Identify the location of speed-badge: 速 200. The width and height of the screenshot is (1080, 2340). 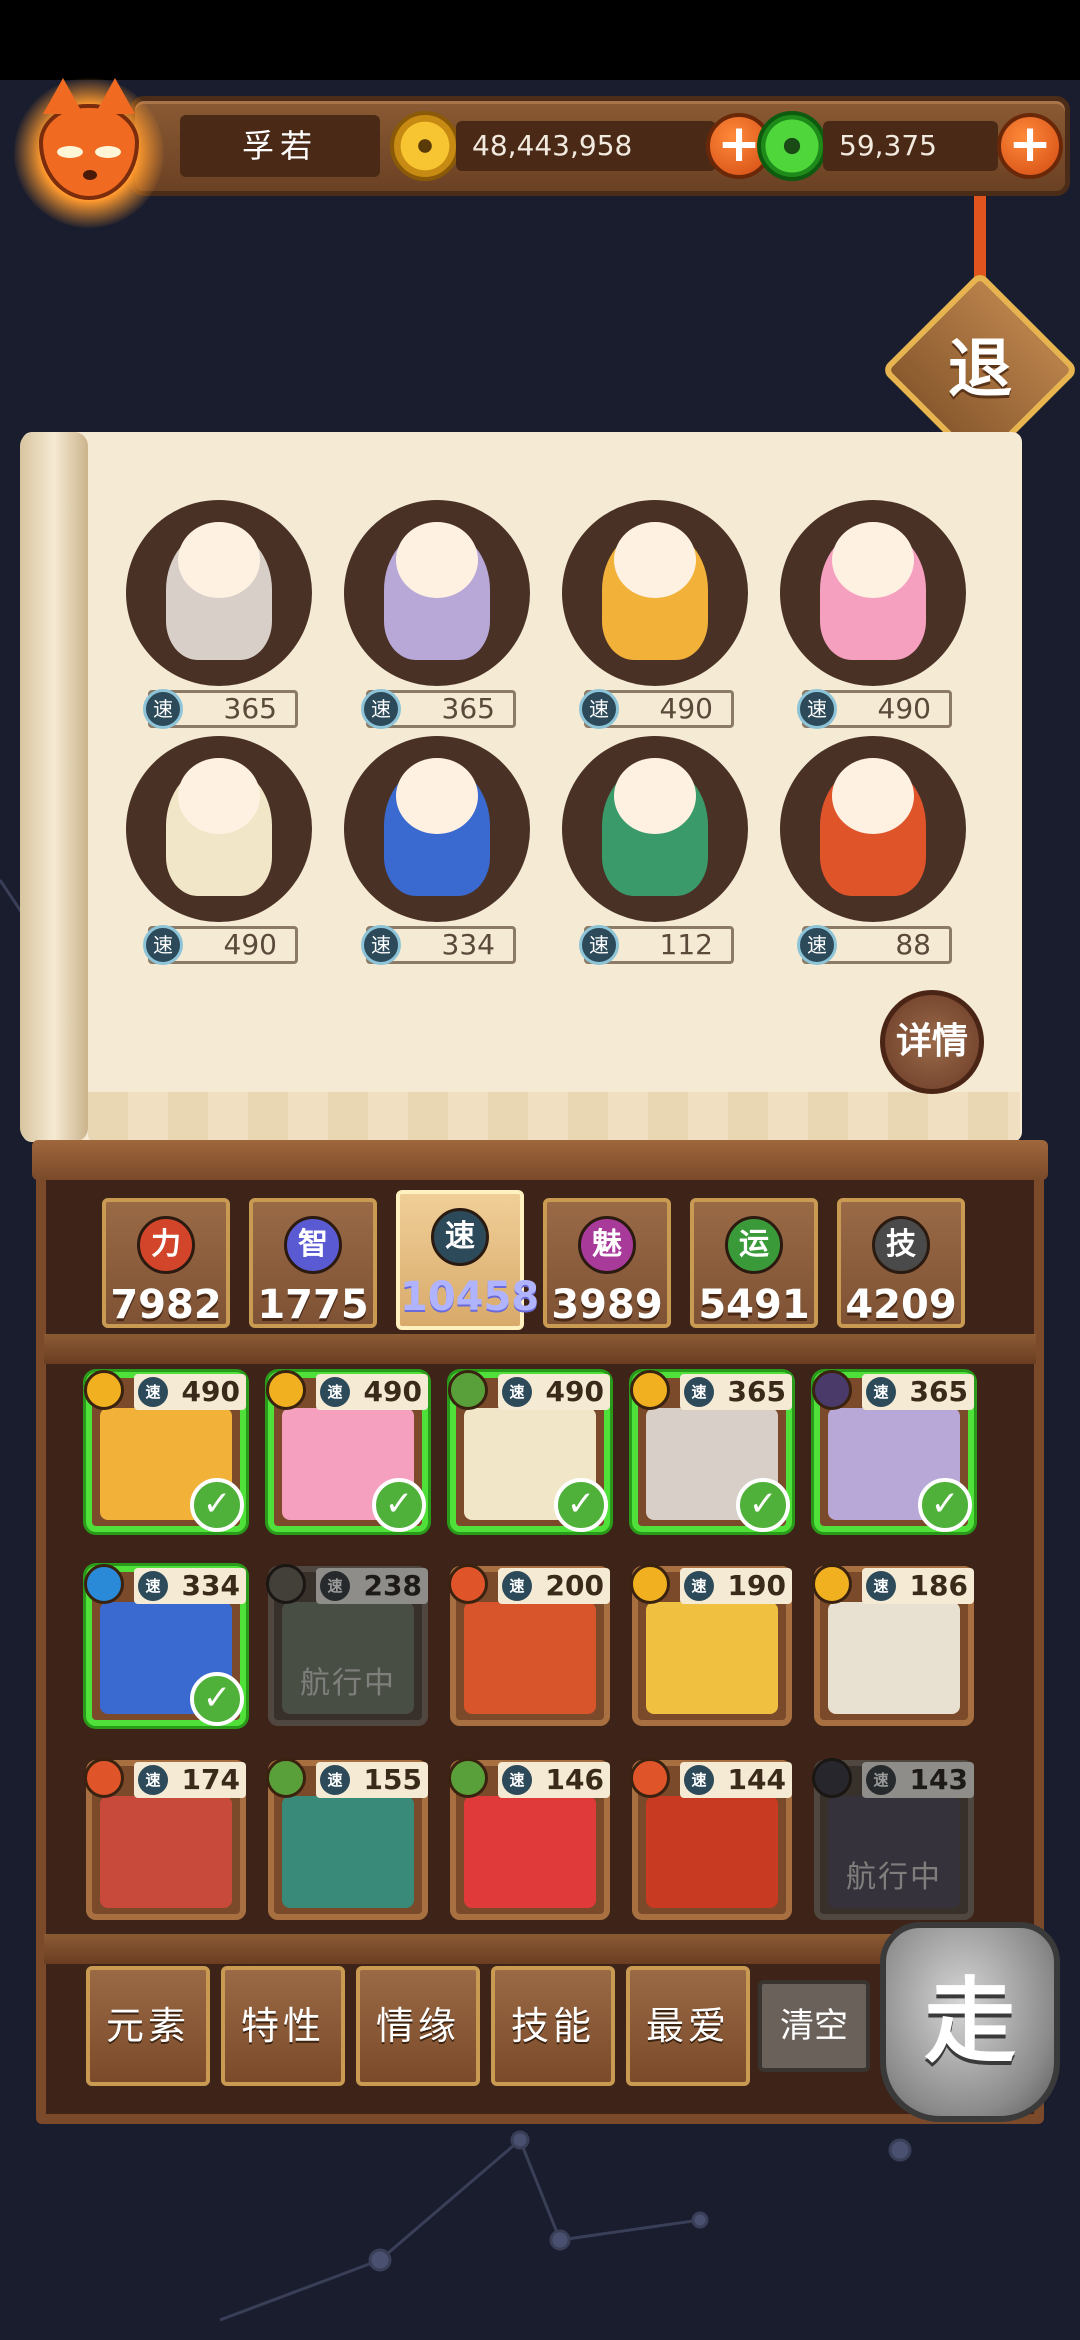
(554, 1586).